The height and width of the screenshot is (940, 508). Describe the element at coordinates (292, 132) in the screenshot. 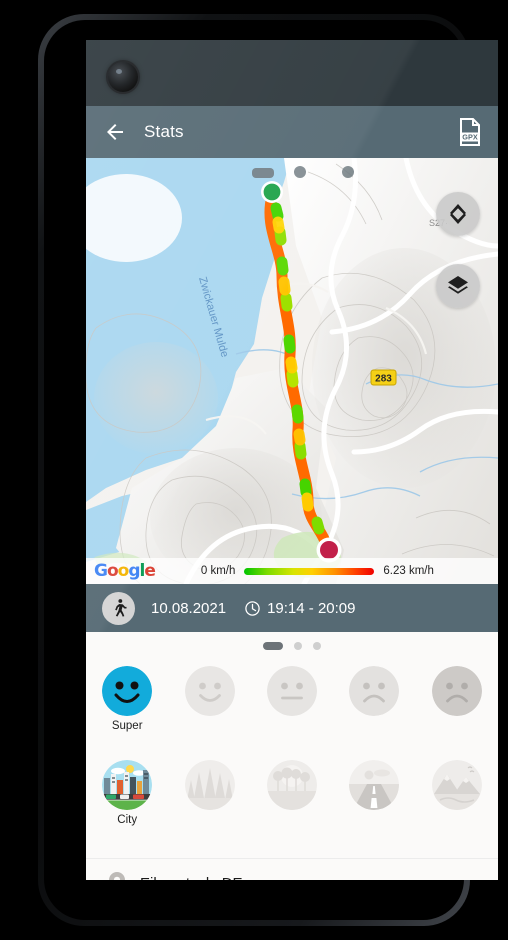

I see `app-bar: Stats GPX` at that location.